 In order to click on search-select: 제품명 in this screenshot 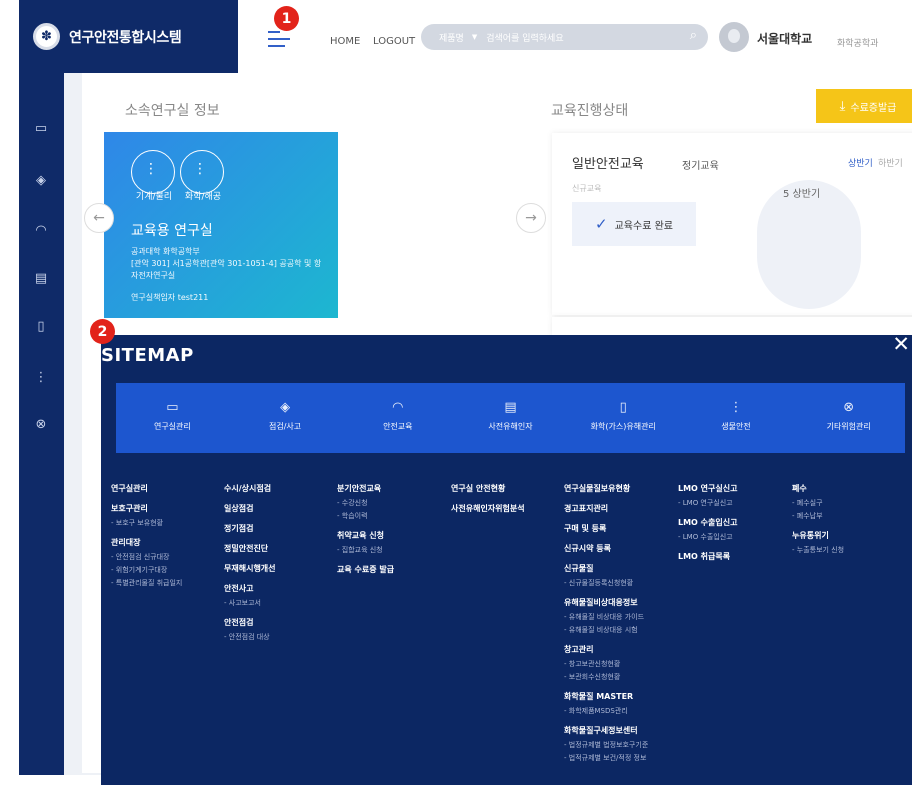, I will do `click(451, 37)`.